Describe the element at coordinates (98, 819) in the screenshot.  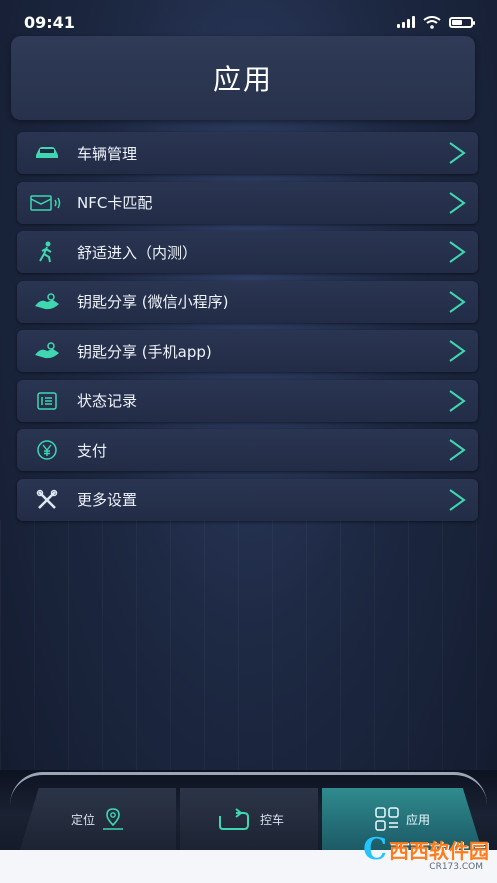
I see `tab-locate: 定位` at that location.